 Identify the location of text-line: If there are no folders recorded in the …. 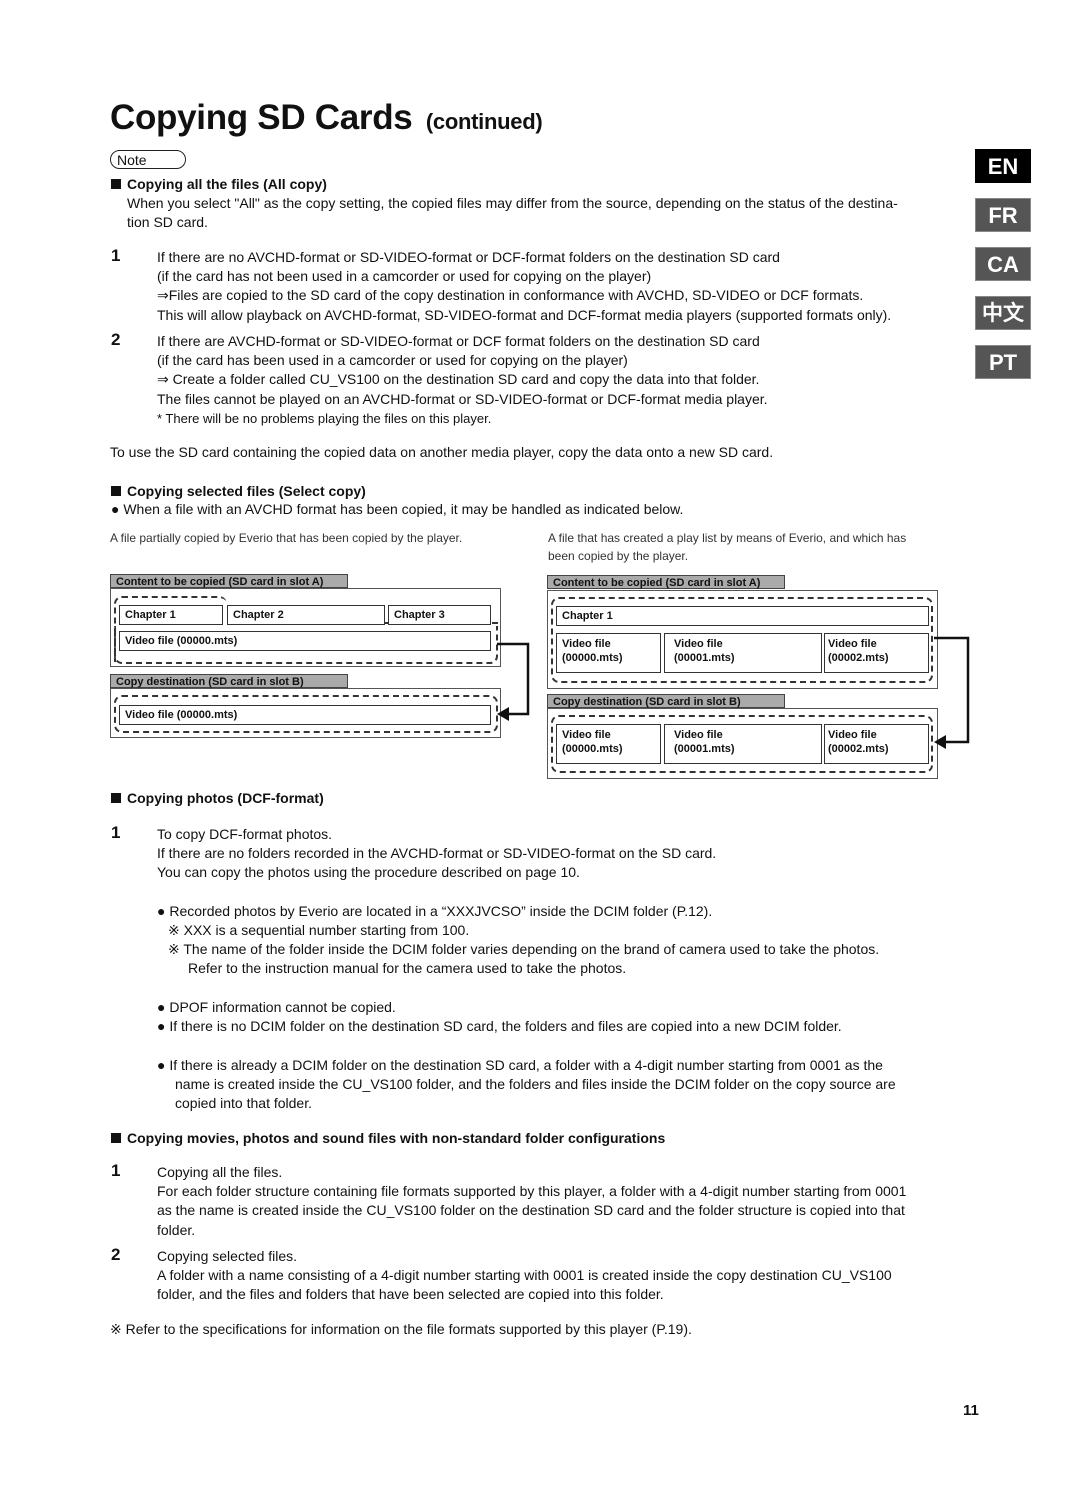
(437, 853).